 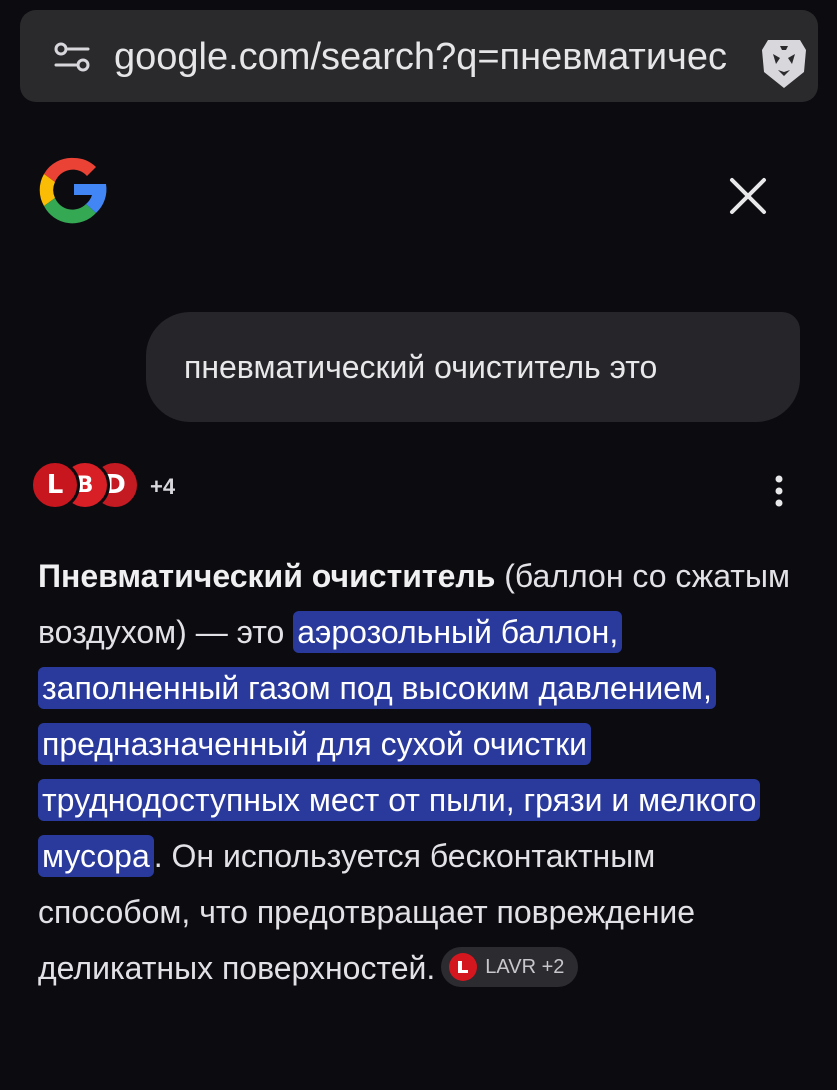 What do you see at coordinates (73, 190) in the screenshot?
I see `google-g-icon` at bounding box center [73, 190].